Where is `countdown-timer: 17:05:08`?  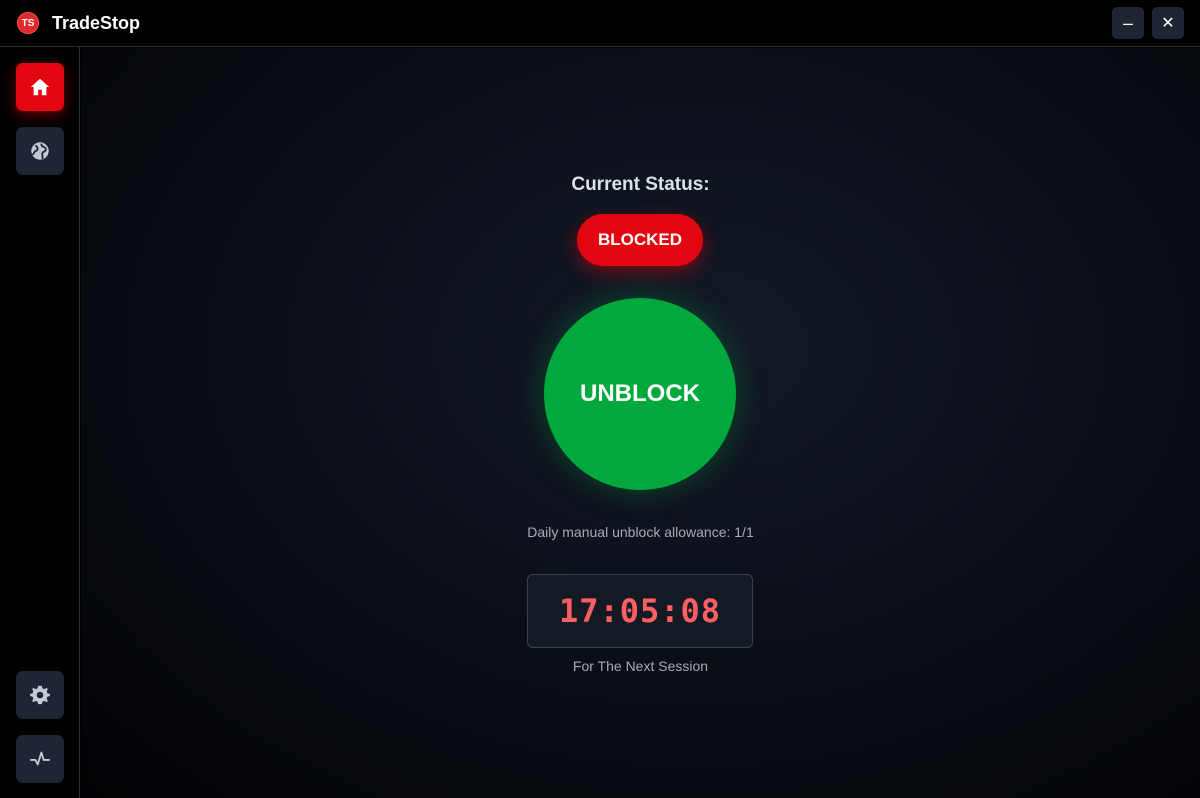
countdown-timer: 17:05:08 is located at coordinates (640, 611).